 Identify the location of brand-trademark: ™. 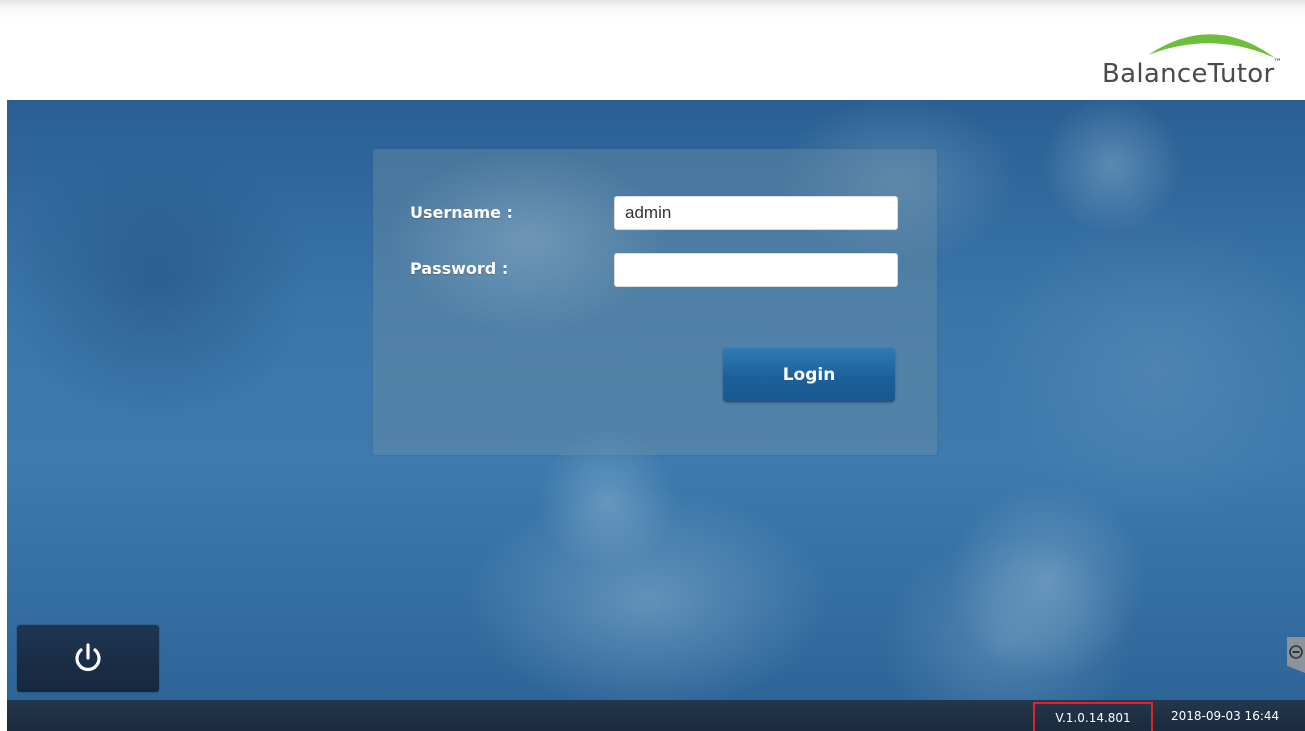
(1277, 63).